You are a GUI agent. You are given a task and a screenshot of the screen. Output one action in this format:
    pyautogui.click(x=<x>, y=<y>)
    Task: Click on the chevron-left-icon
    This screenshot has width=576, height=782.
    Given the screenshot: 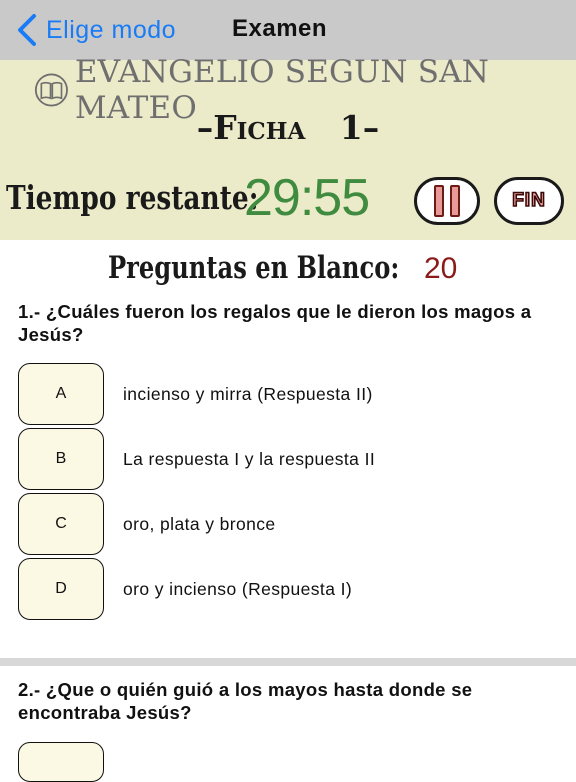 What is the action you would take?
    pyautogui.click(x=27, y=30)
    